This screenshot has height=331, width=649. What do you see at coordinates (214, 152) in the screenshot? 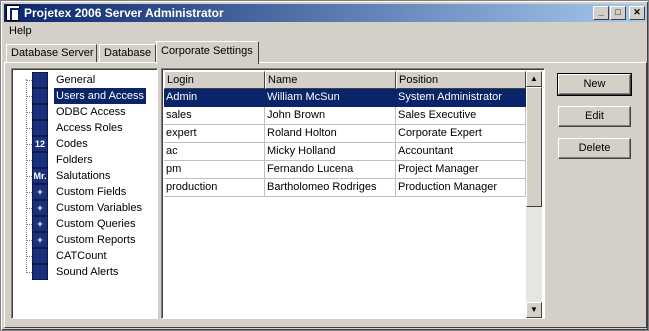
I see `cell-login: ac` at bounding box center [214, 152].